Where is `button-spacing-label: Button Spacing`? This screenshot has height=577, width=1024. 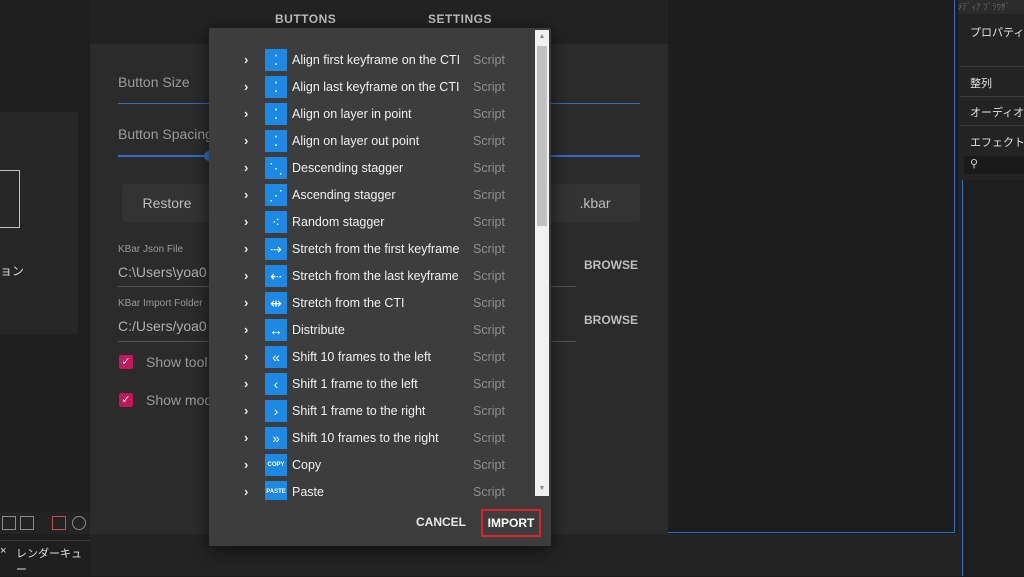
button-spacing-label: Button Spacing is located at coordinates (165, 134).